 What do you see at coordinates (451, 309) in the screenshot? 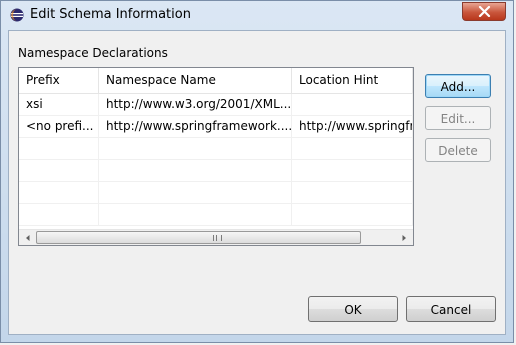
I see `cancel-button: Cancel` at bounding box center [451, 309].